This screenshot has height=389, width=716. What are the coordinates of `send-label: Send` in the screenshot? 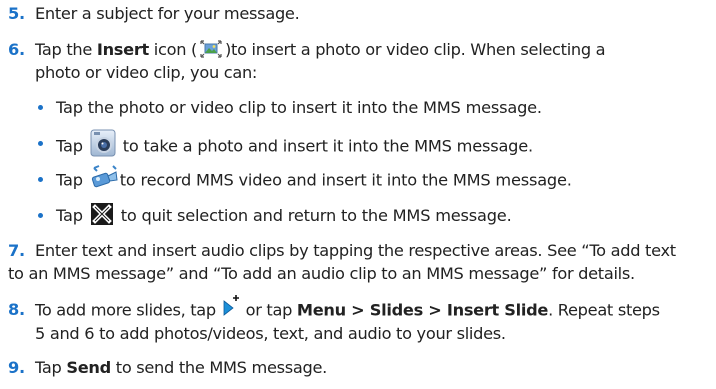 It's located at (88, 367).